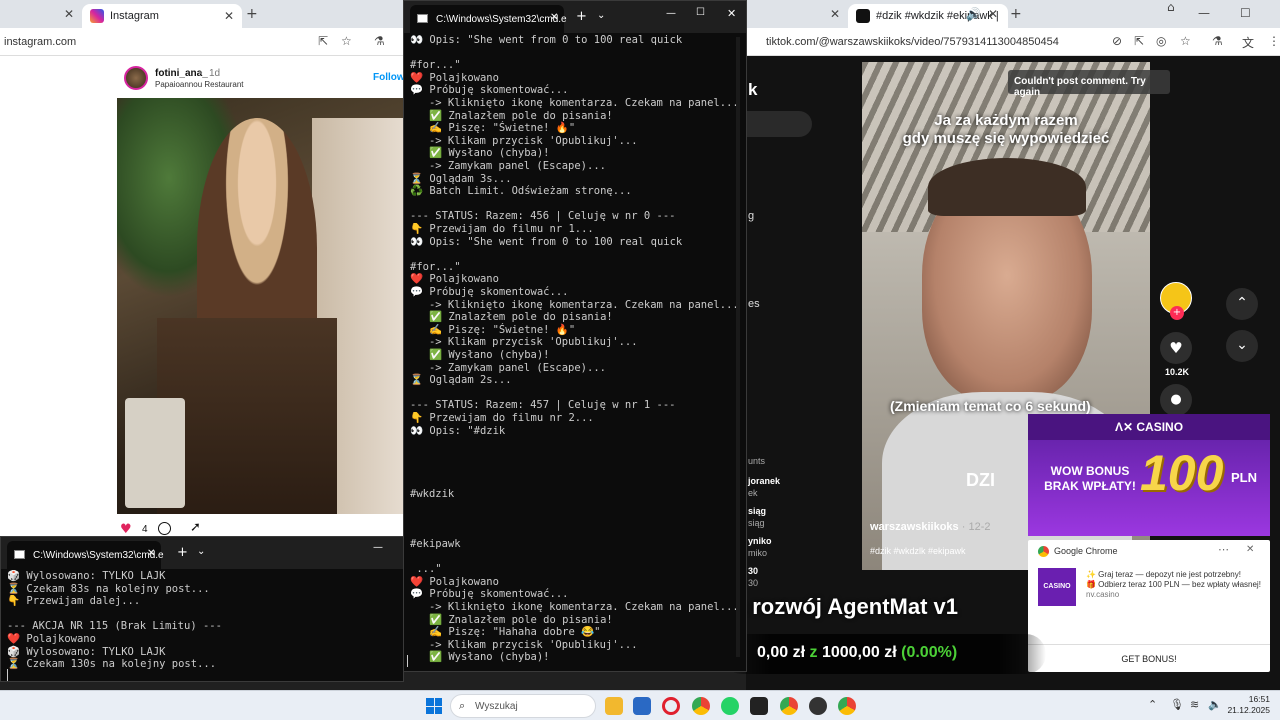 Image resolution: width=1280 pixels, height=720 pixels. What do you see at coordinates (523, 706) in the screenshot?
I see `taskbar-search: ⌕ Wyszukaj` at bounding box center [523, 706].